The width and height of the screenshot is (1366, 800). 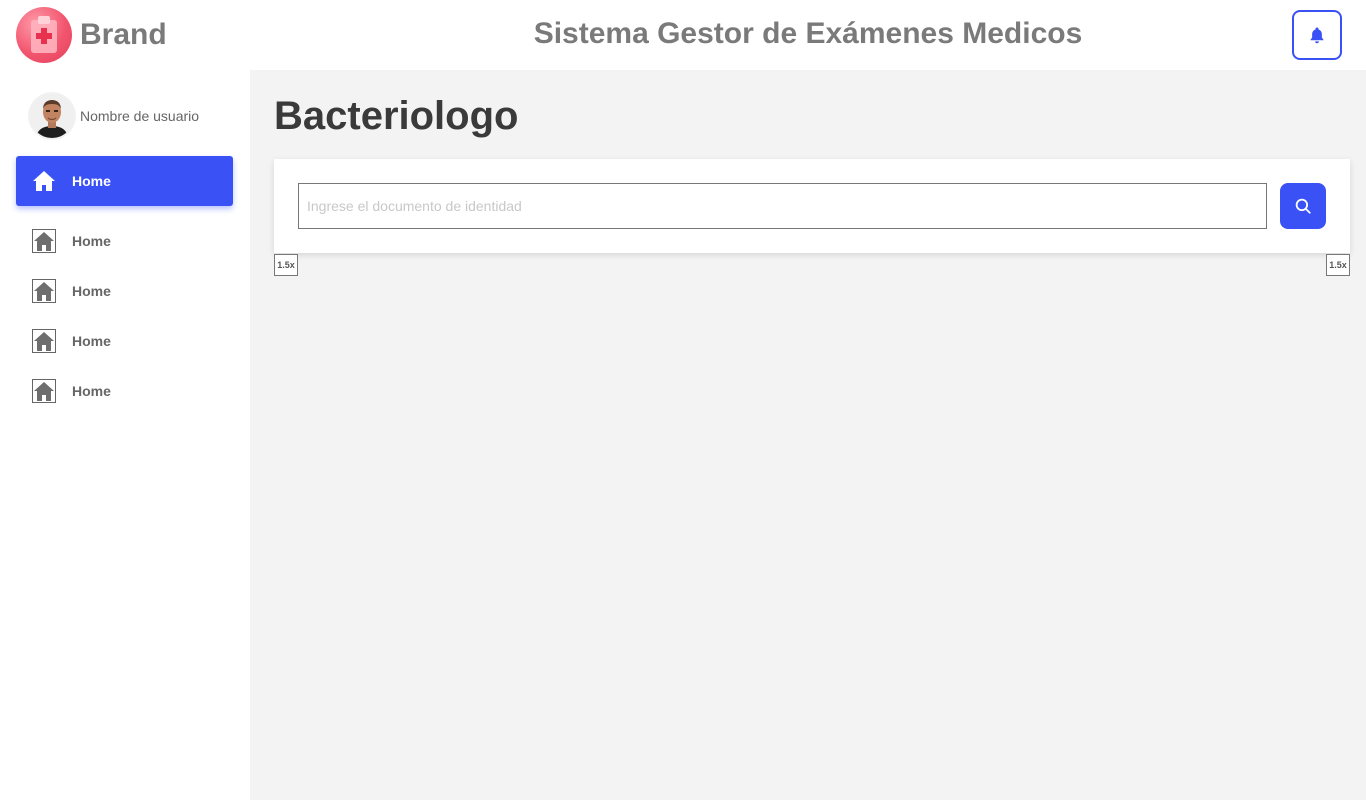 I want to click on sidebar-item-home-active: Home, so click(x=124, y=181).